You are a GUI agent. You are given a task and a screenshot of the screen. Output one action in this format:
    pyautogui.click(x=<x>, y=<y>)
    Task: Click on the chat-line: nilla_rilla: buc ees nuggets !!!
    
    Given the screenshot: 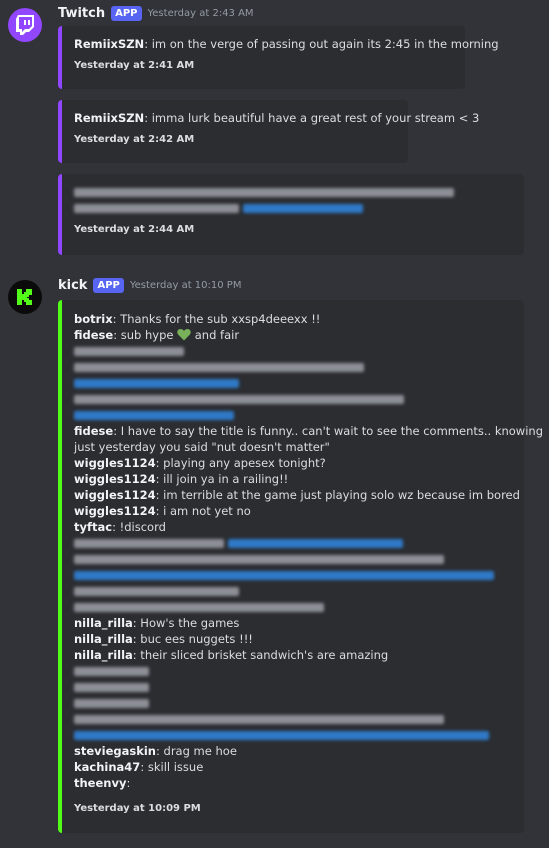 What is the action you would take?
    pyautogui.click(x=293, y=639)
    